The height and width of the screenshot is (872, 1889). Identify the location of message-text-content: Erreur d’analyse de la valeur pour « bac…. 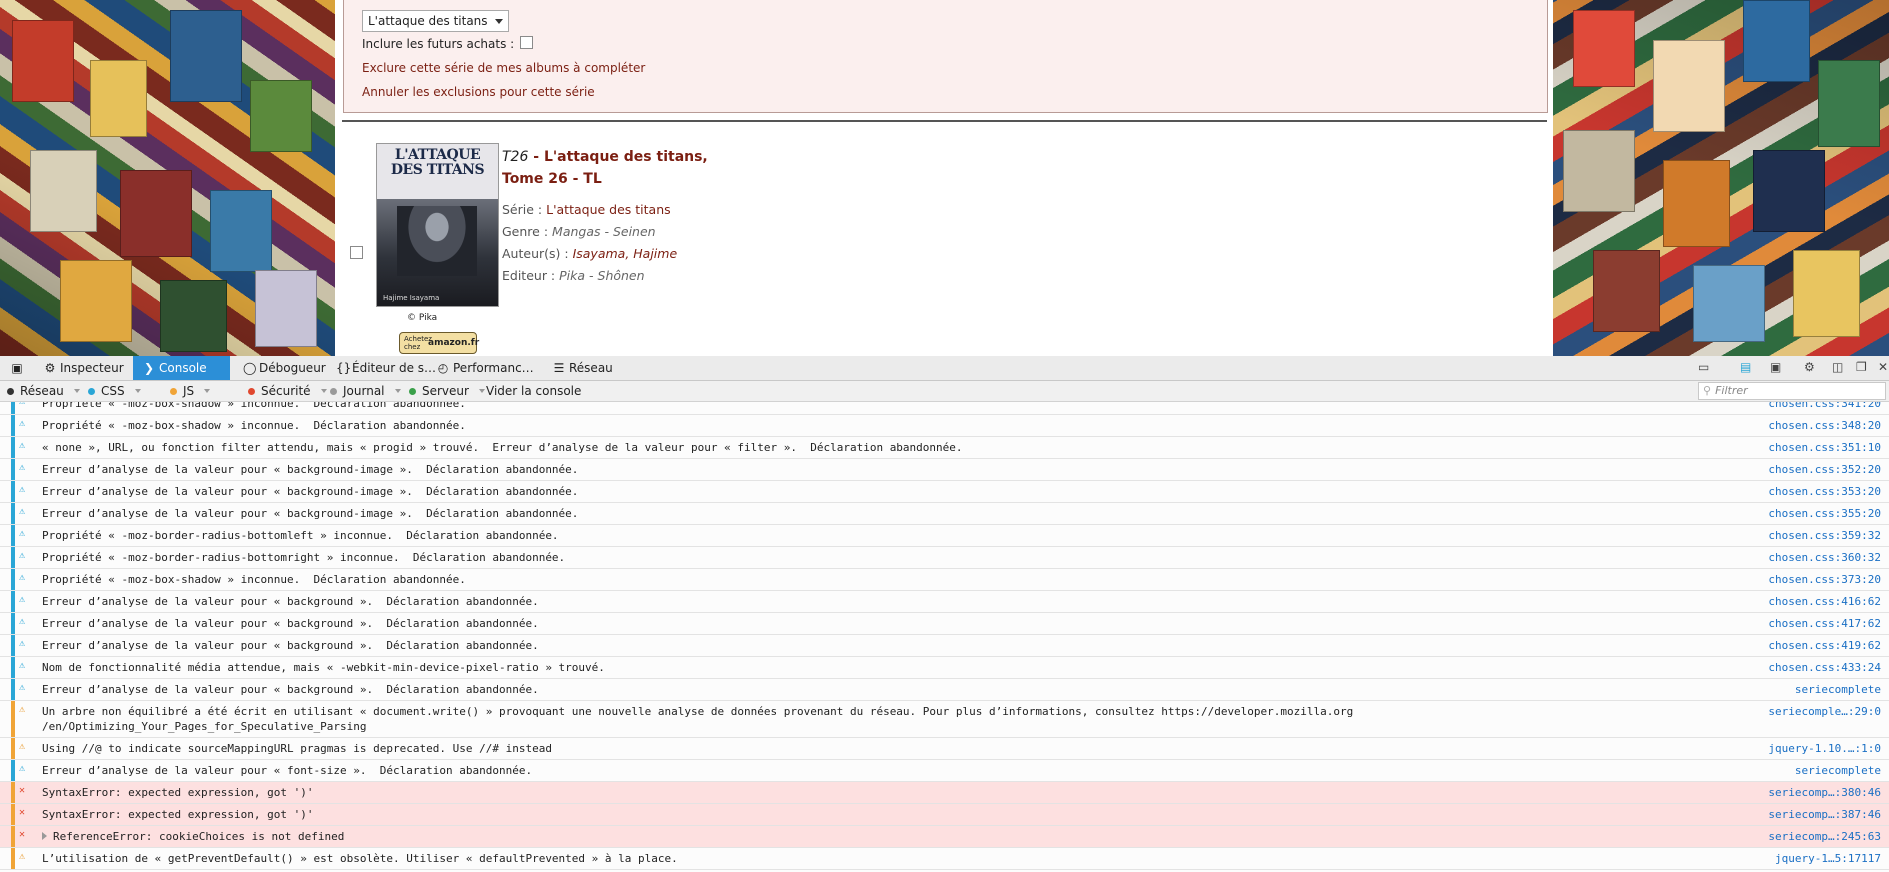
(310, 513).